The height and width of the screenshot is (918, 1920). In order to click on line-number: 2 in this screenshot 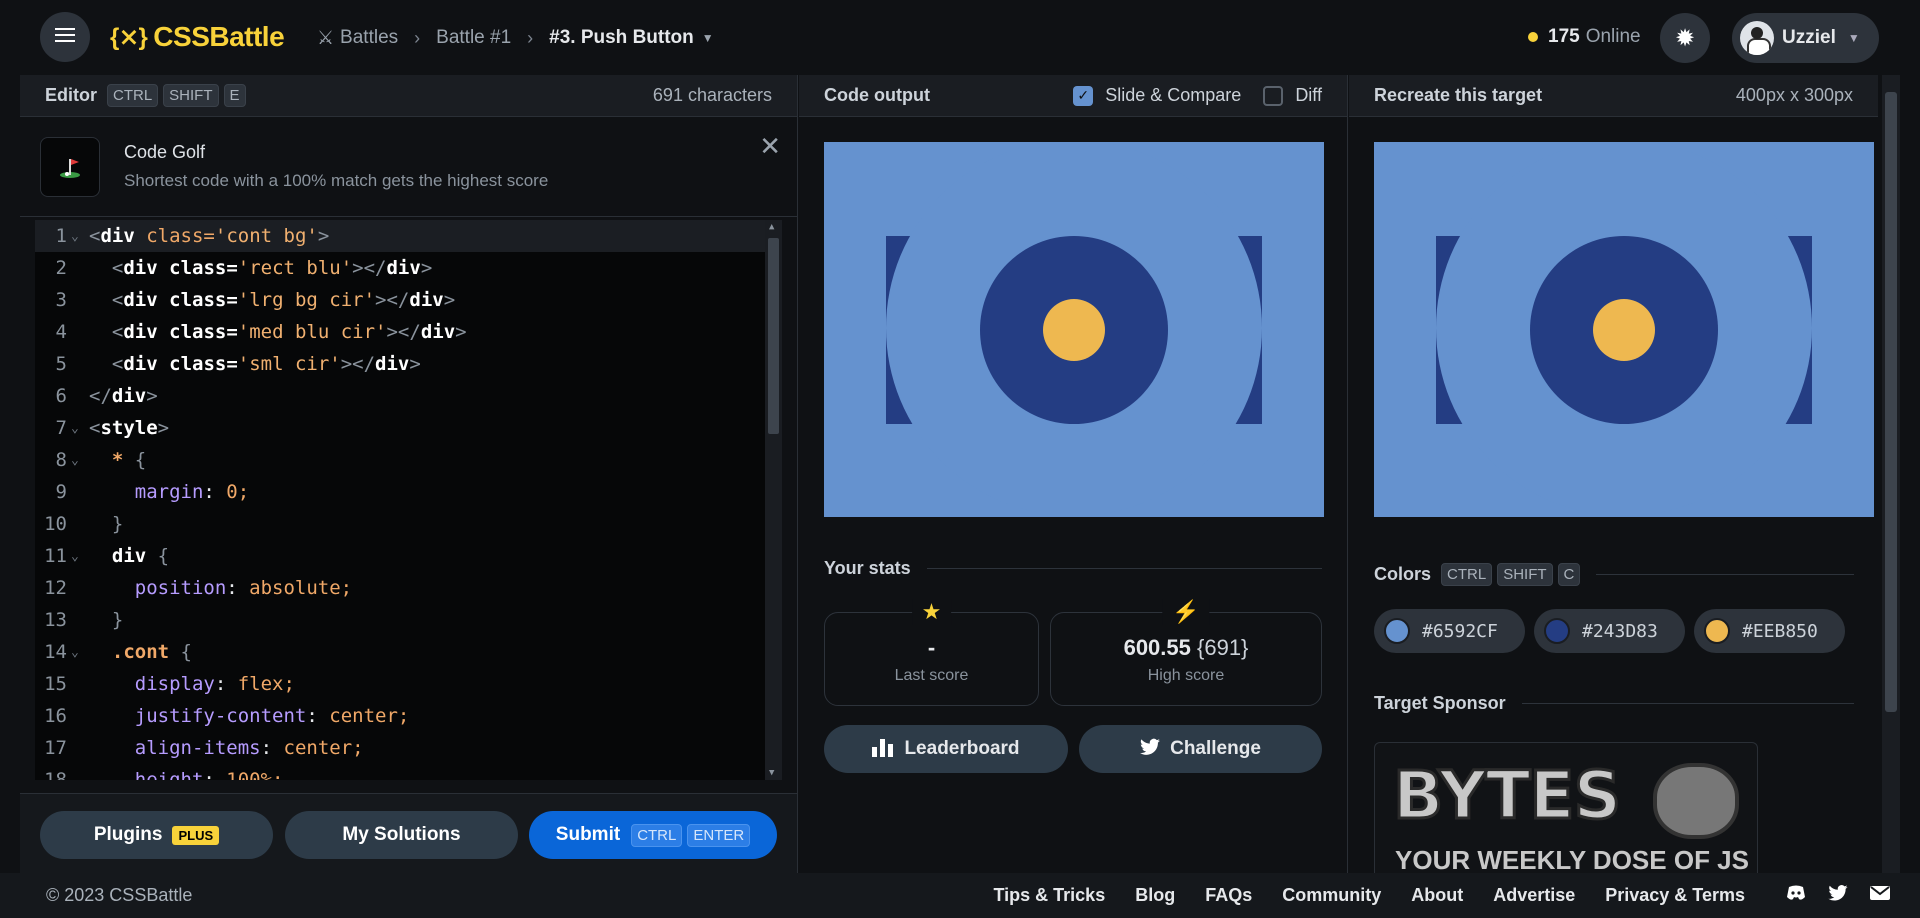, I will do `click(61, 268)`.